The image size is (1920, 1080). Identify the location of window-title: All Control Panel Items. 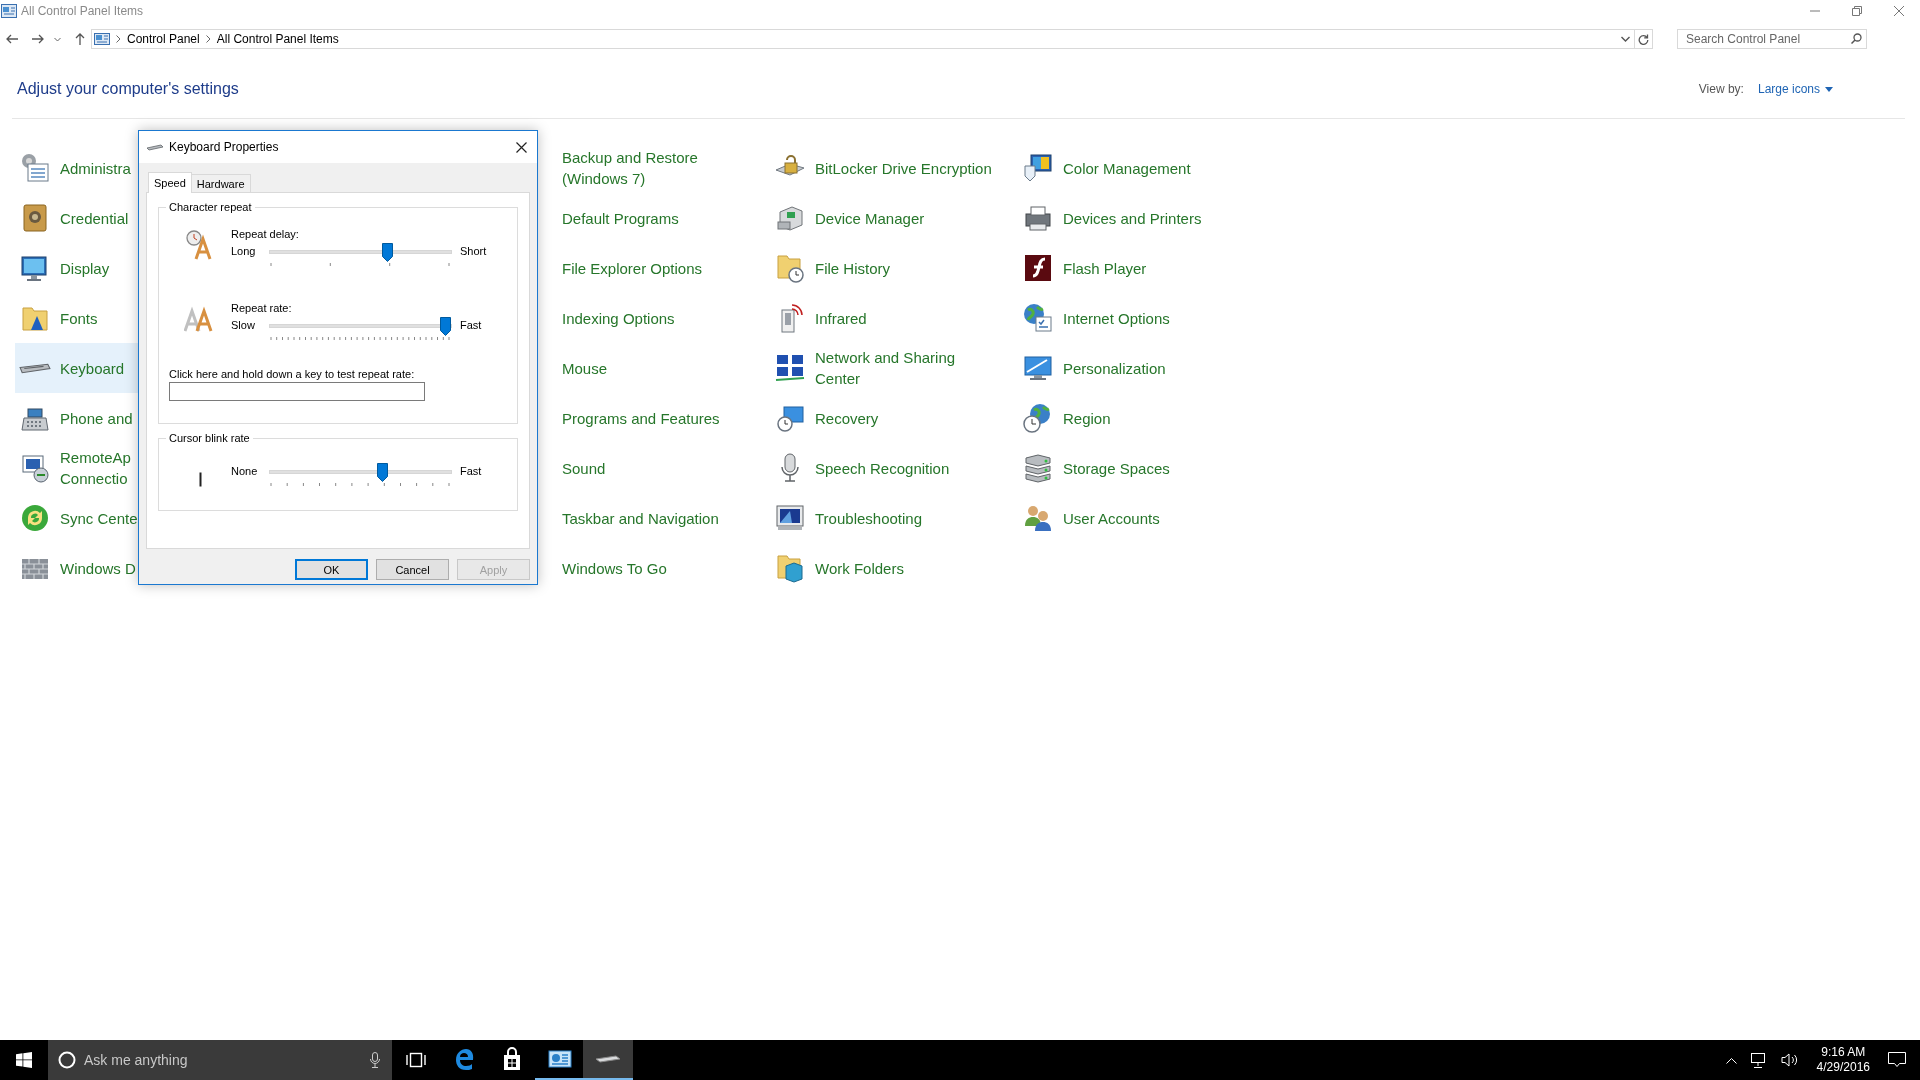
(82, 11).